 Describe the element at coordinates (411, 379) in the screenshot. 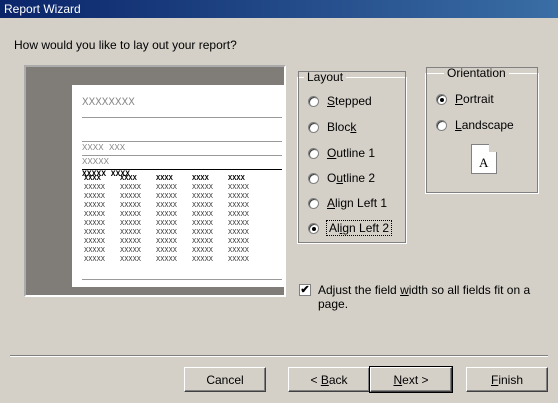

I see `next-button: Next >` at that location.